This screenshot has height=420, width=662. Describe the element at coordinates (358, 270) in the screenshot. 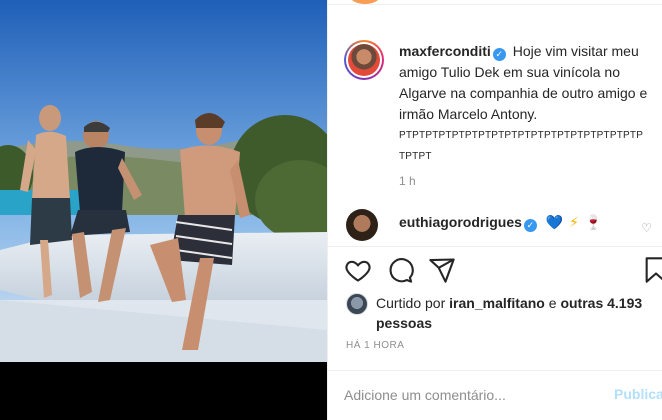

I see `heart-icon` at that location.